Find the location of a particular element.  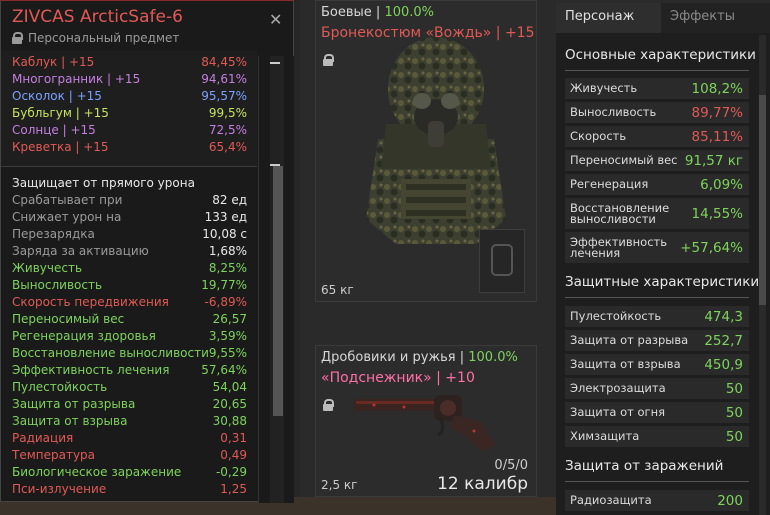

artifact-row: Креветка | +15 65,4% is located at coordinates (129, 147).